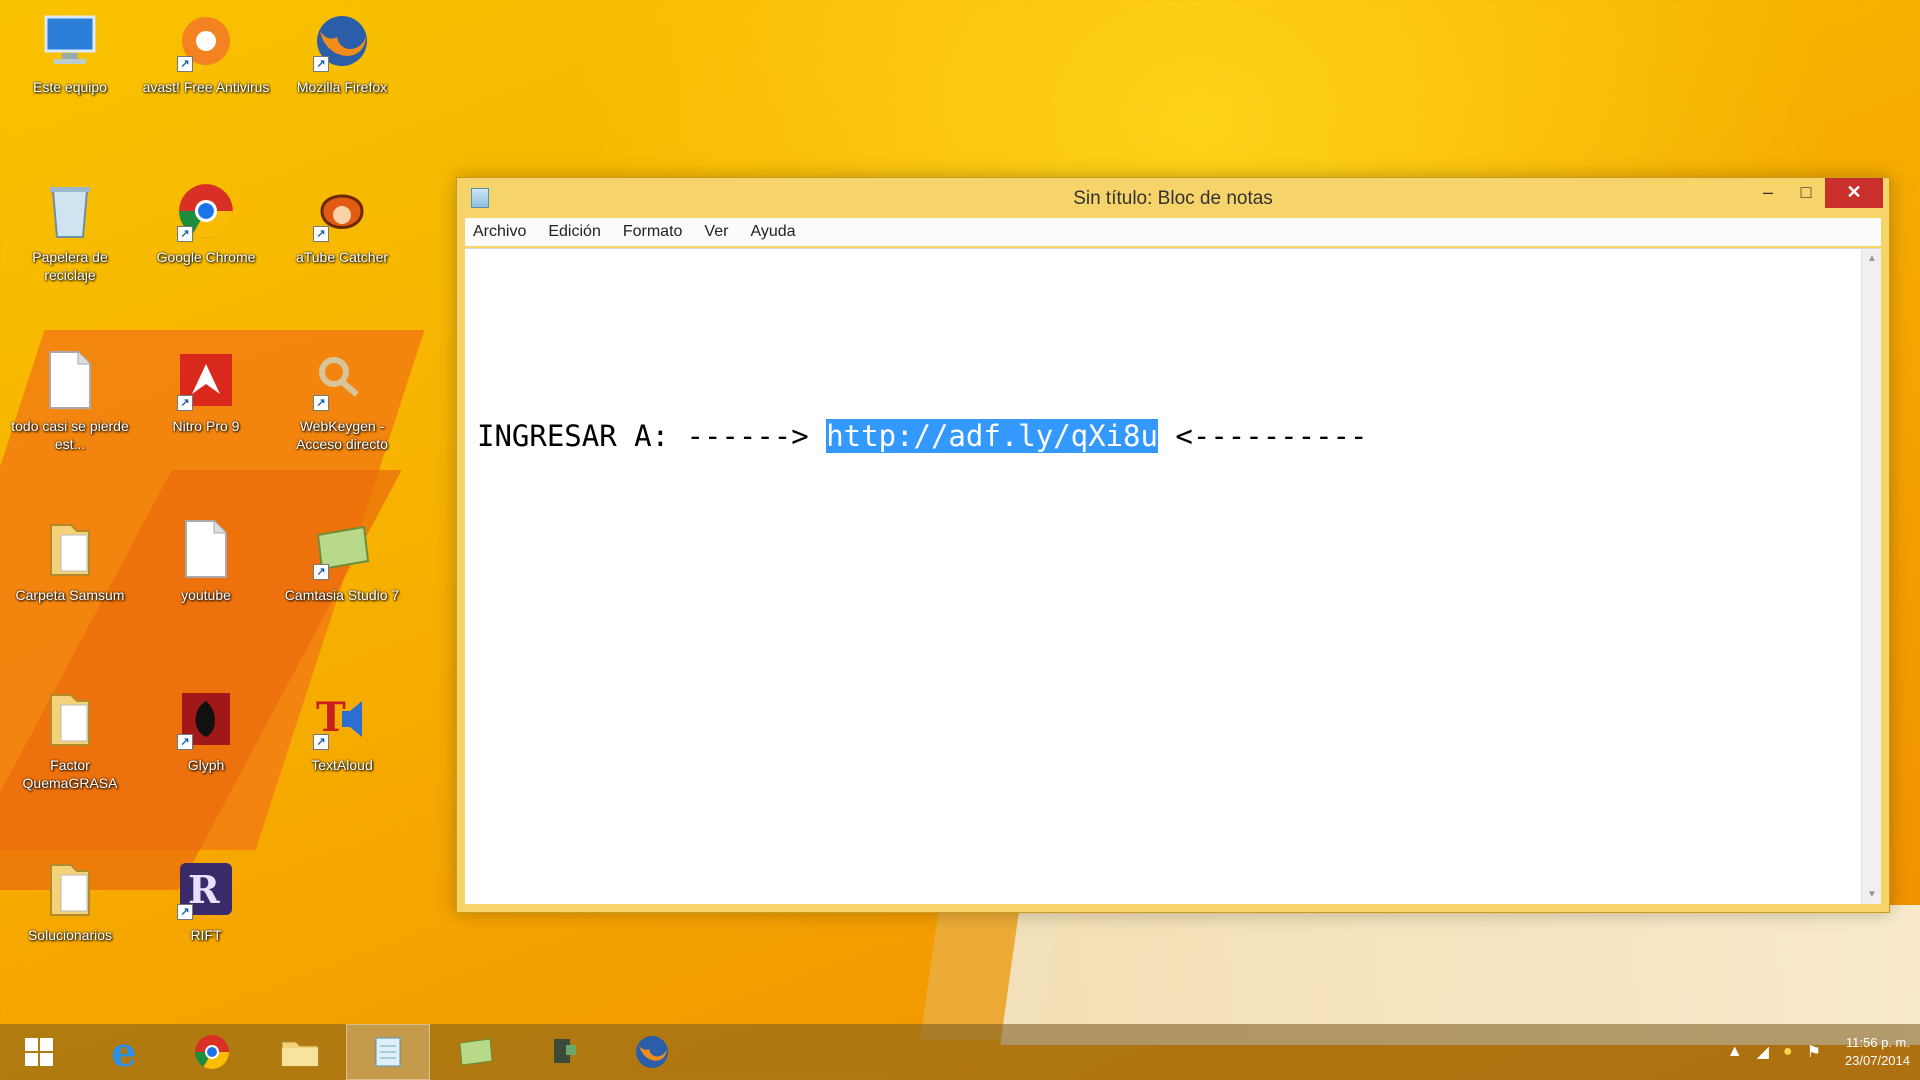 The width and height of the screenshot is (1920, 1080). I want to click on file-explorer-taskbar-button, so click(300, 1052).